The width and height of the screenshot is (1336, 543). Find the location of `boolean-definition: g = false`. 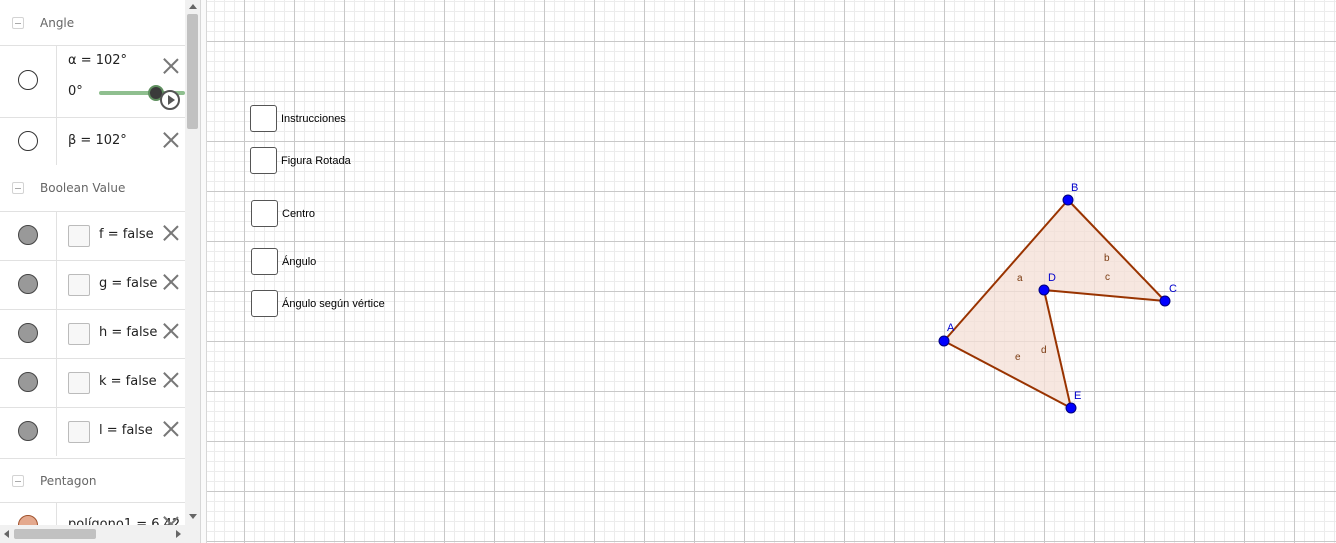

boolean-definition: g = false is located at coordinates (128, 283).